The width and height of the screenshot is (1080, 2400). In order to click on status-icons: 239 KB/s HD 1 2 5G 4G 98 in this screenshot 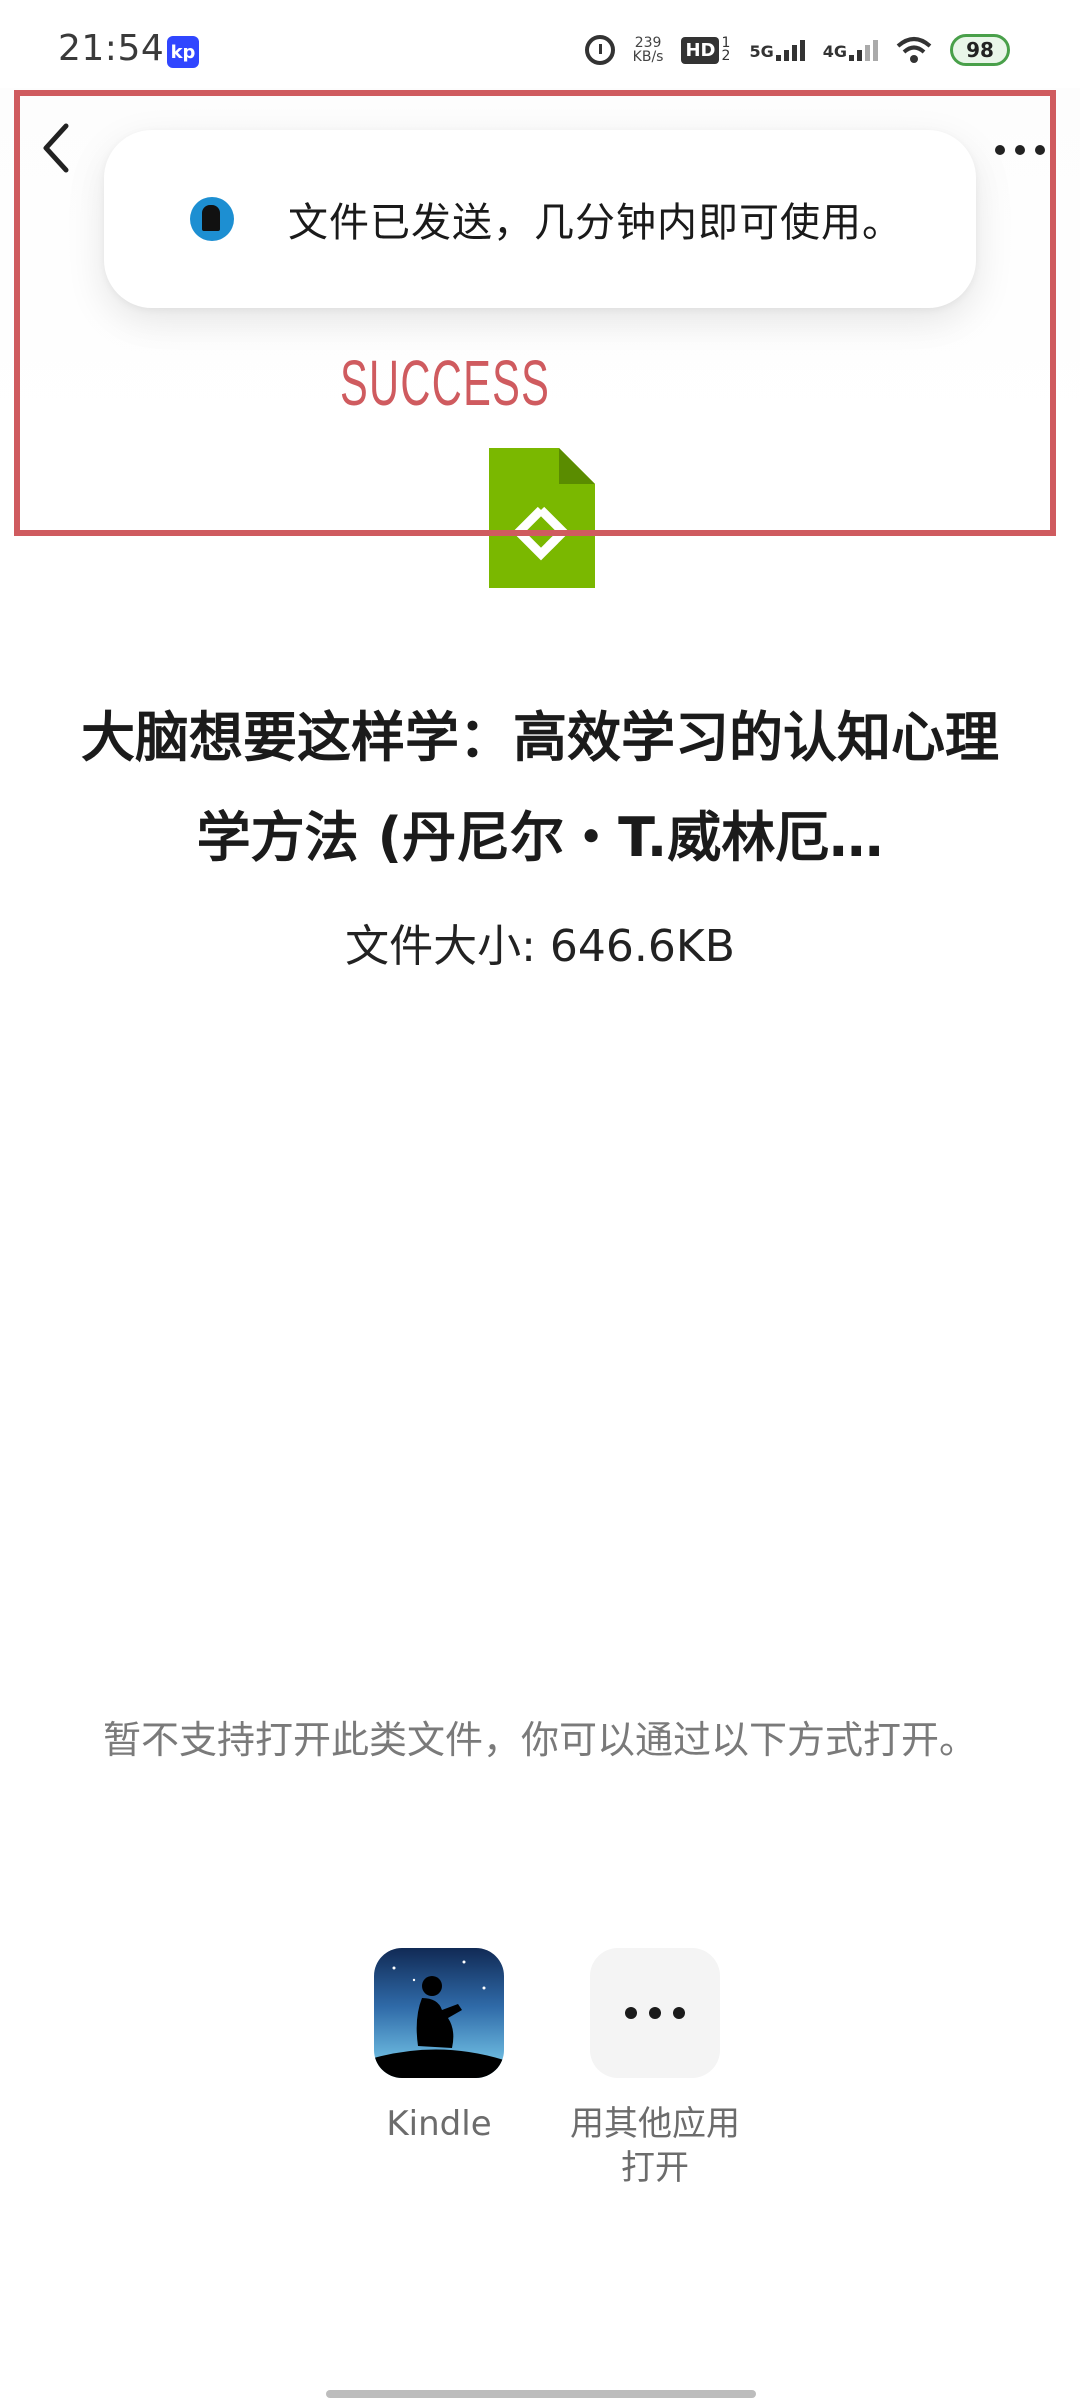, I will do `click(797, 50)`.